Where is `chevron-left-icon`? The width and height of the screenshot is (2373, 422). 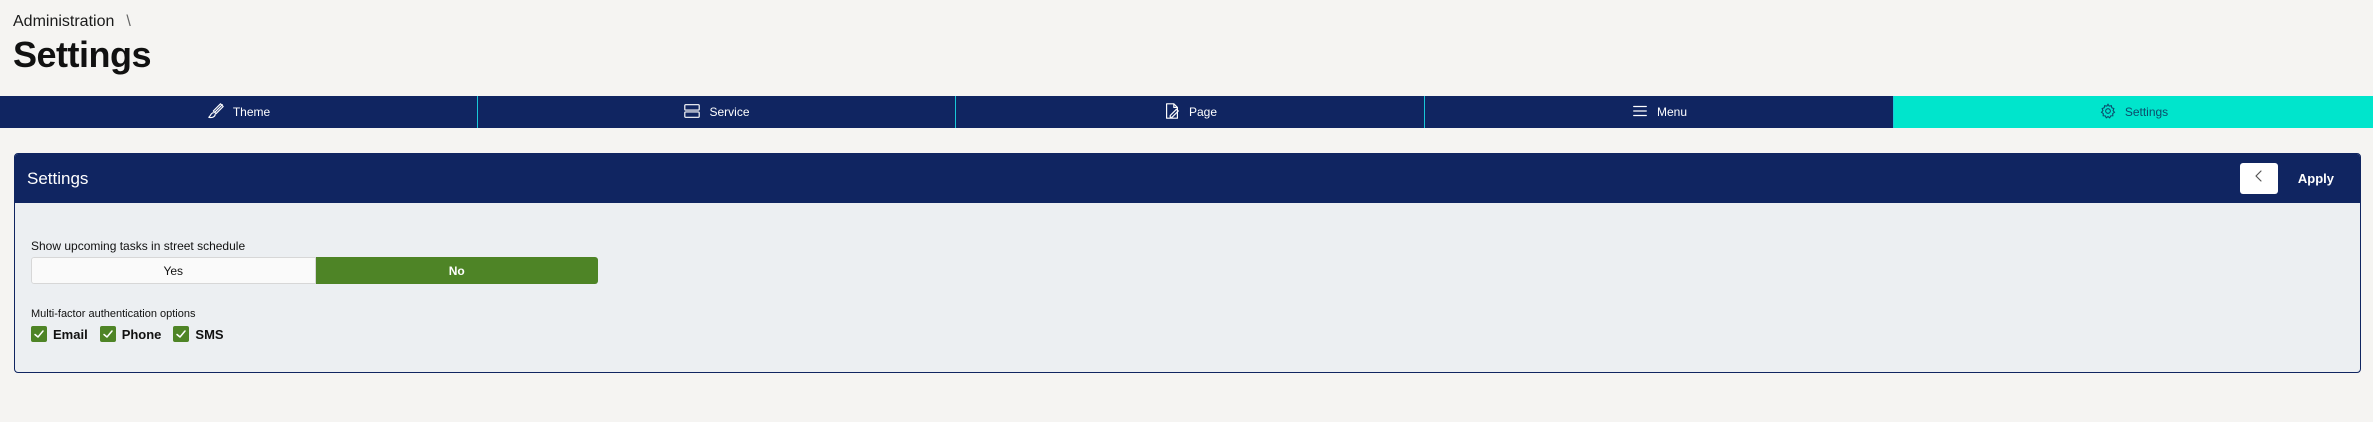
chevron-left-icon is located at coordinates (2259, 178).